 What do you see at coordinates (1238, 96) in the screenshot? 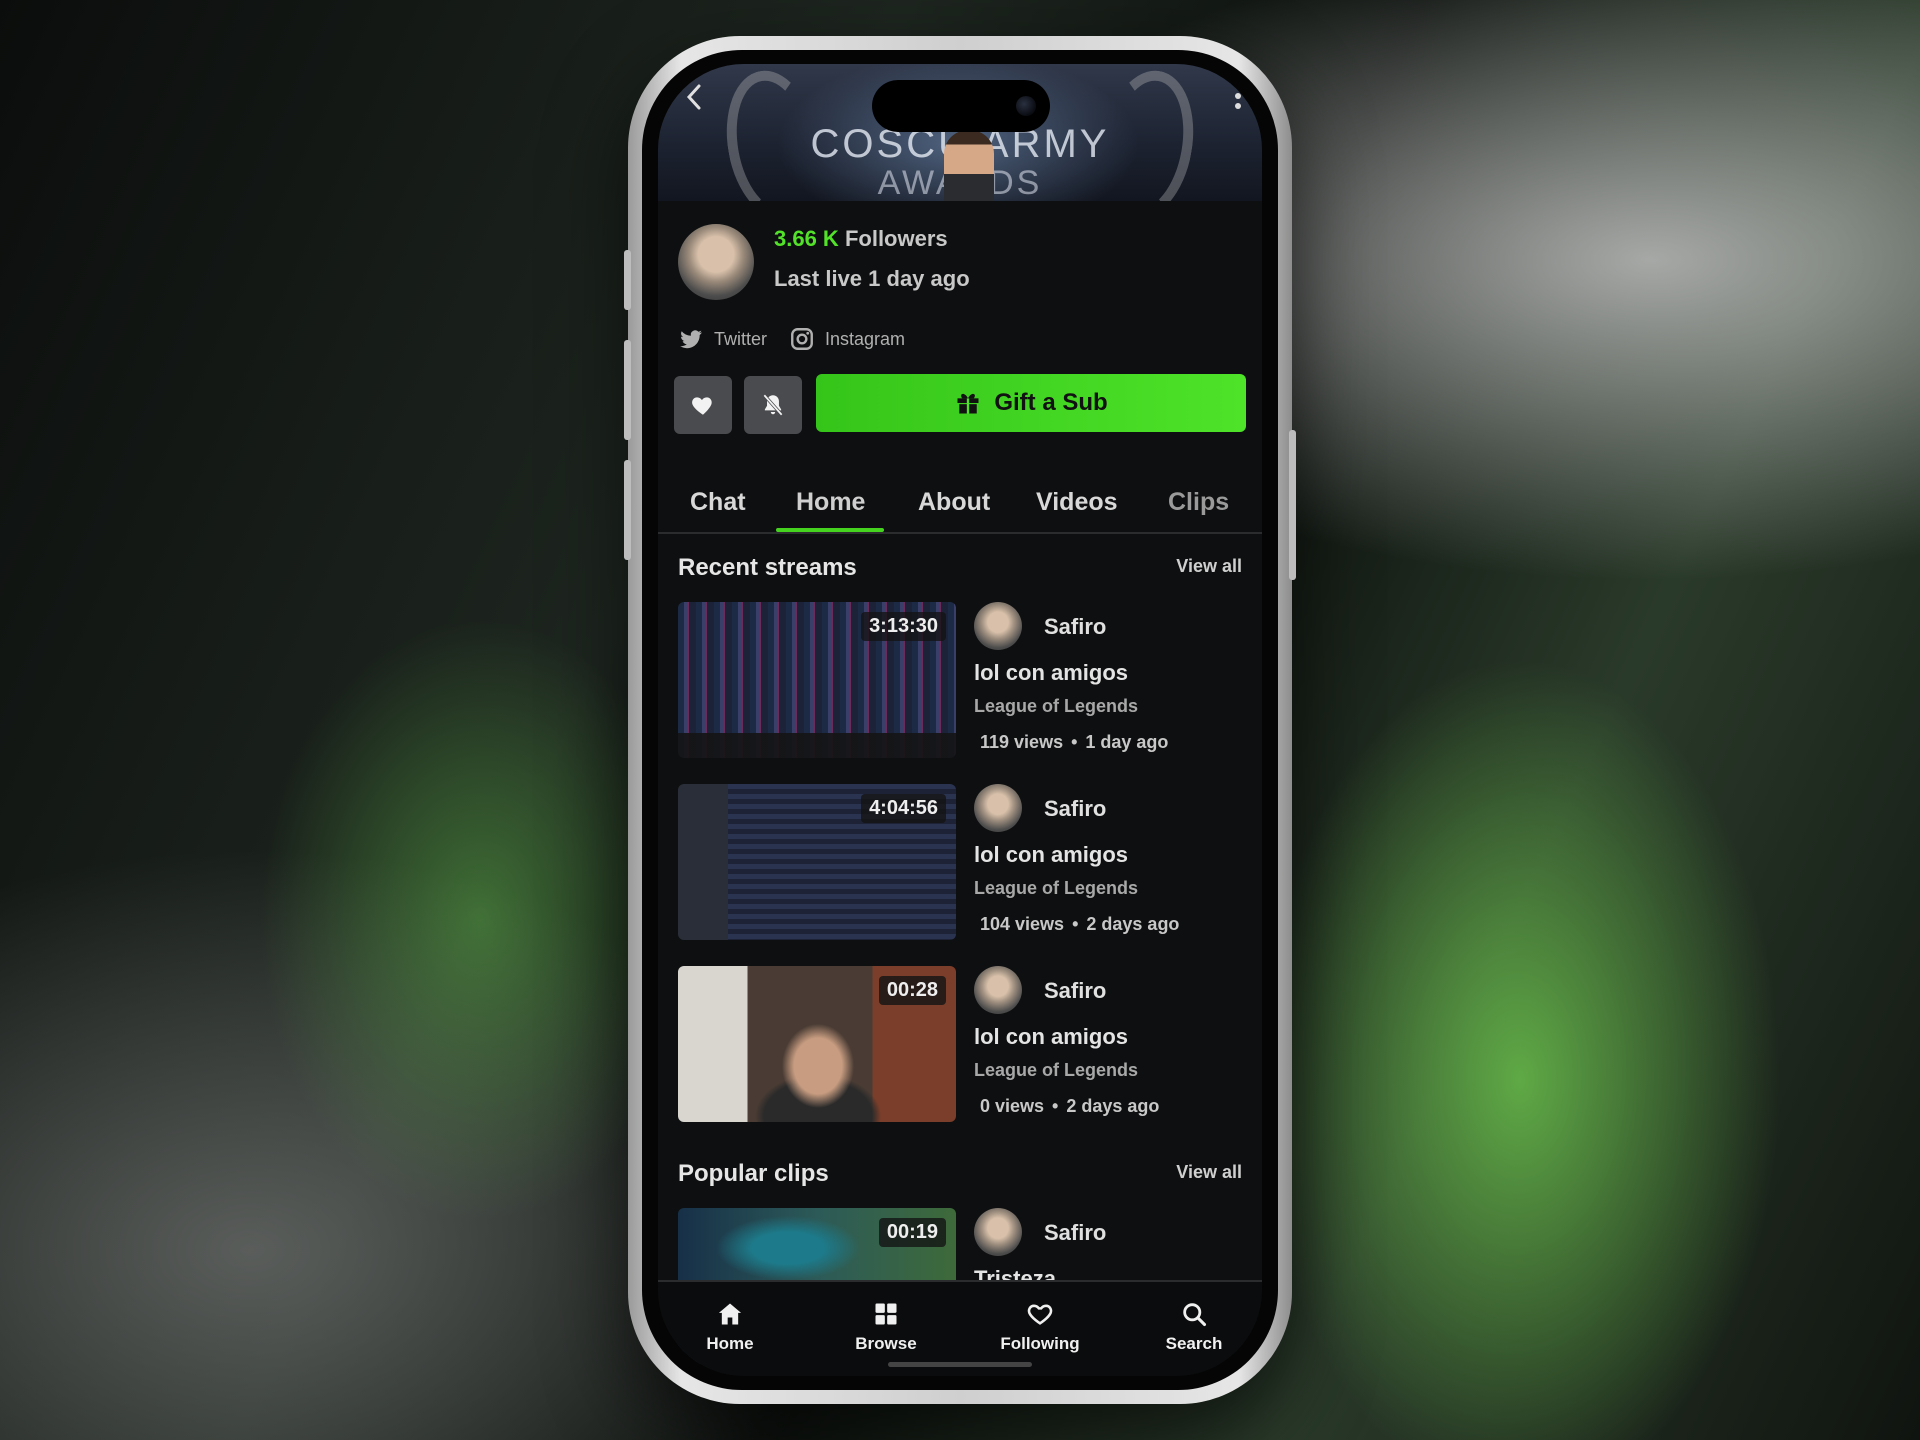
I see `vertical-dots-icon` at bounding box center [1238, 96].